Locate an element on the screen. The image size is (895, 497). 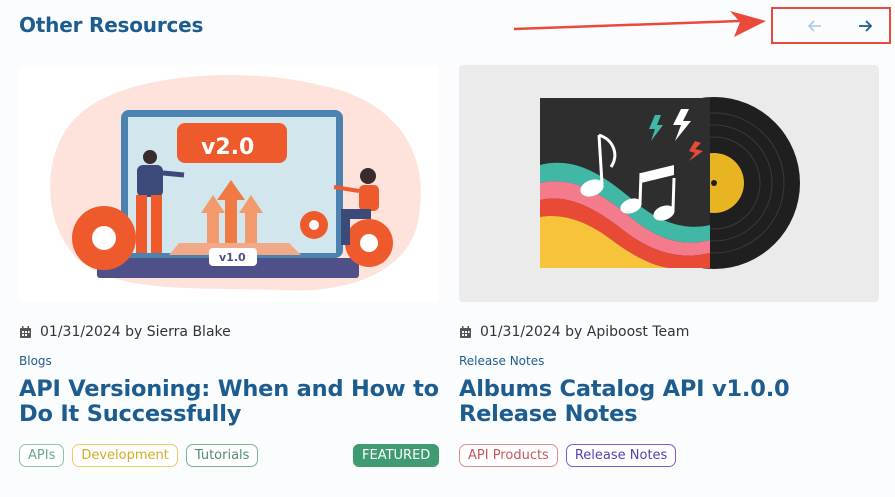
featured-badge: FEATURED is located at coordinates (396, 455).